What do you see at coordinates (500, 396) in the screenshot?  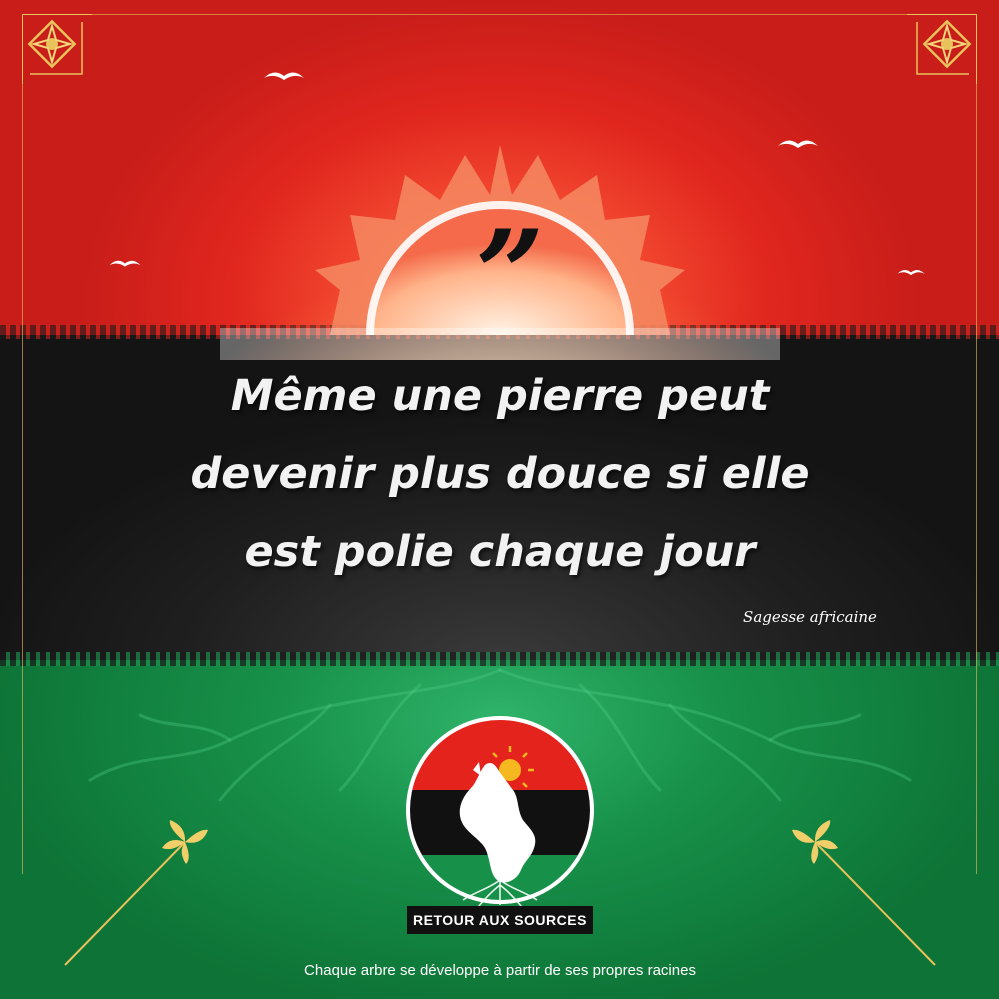 I see `quote-line: Même une pierre peut` at bounding box center [500, 396].